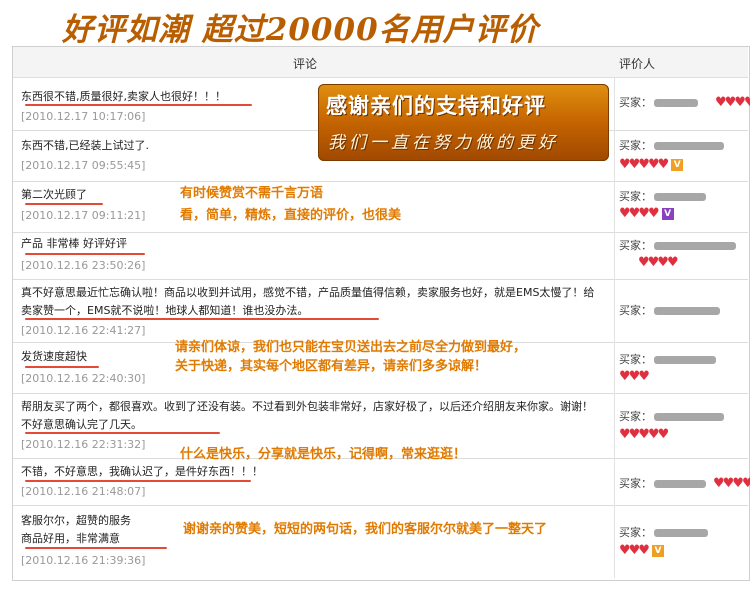 This screenshot has height=603, width=750. I want to click on thank-you-banner: 感谢亲们的支持和好评 我们一直在努力做的更好, so click(463, 122).